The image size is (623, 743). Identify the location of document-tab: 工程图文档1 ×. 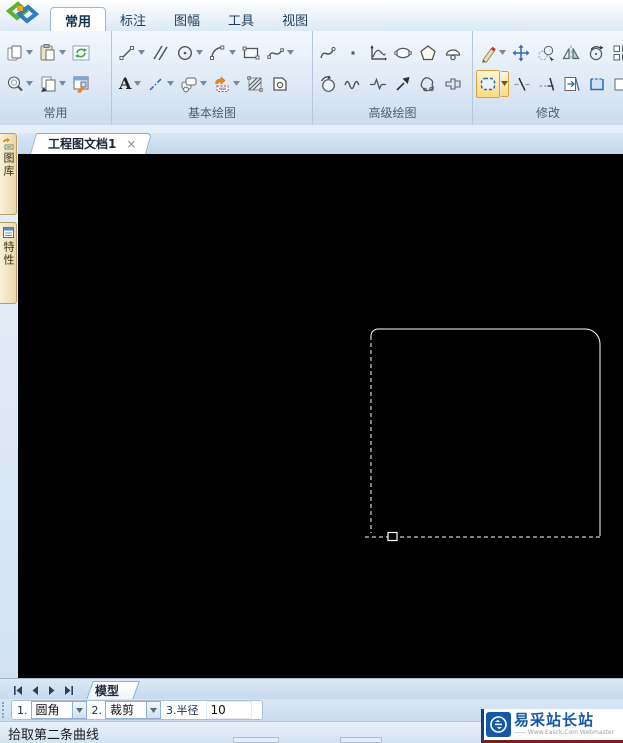
(91, 143).